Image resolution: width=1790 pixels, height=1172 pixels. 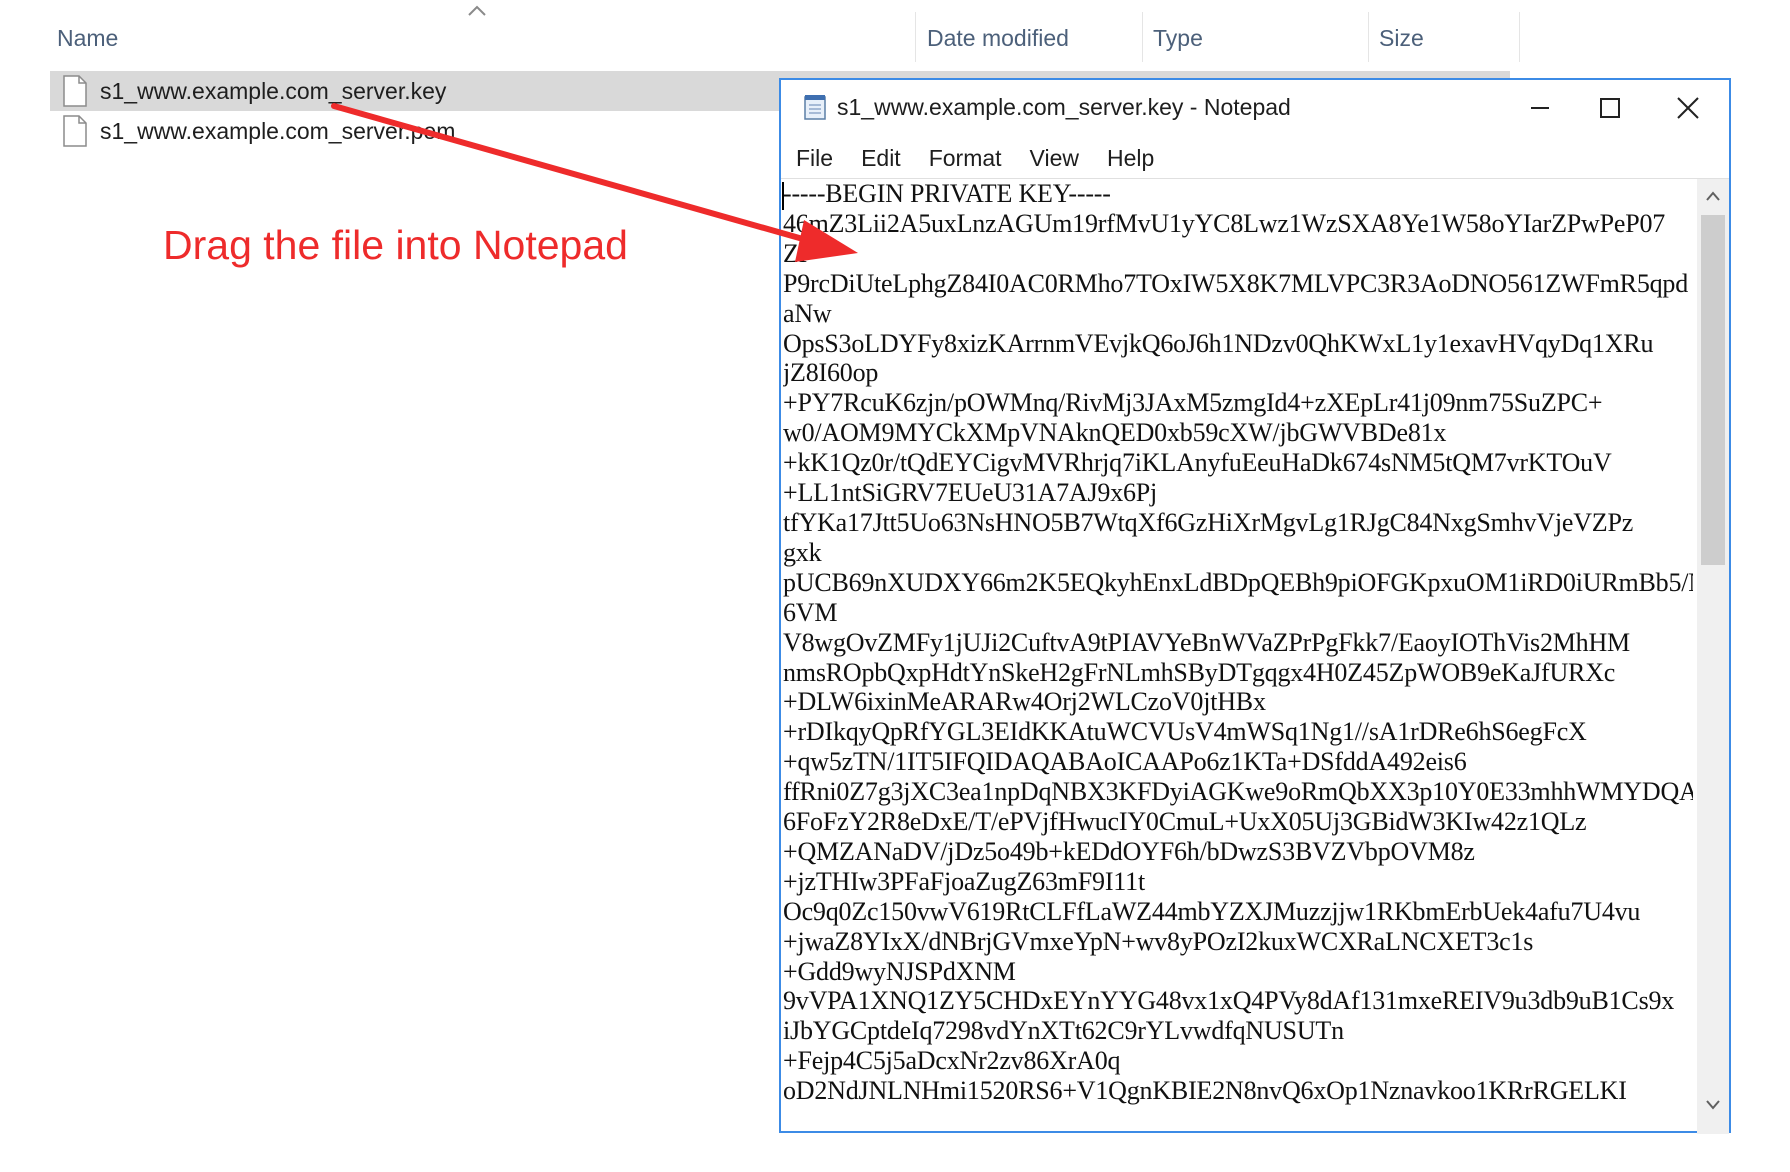 What do you see at coordinates (1029, 38) in the screenshot?
I see `column-date-modified: Date modified` at bounding box center [1029, 38].